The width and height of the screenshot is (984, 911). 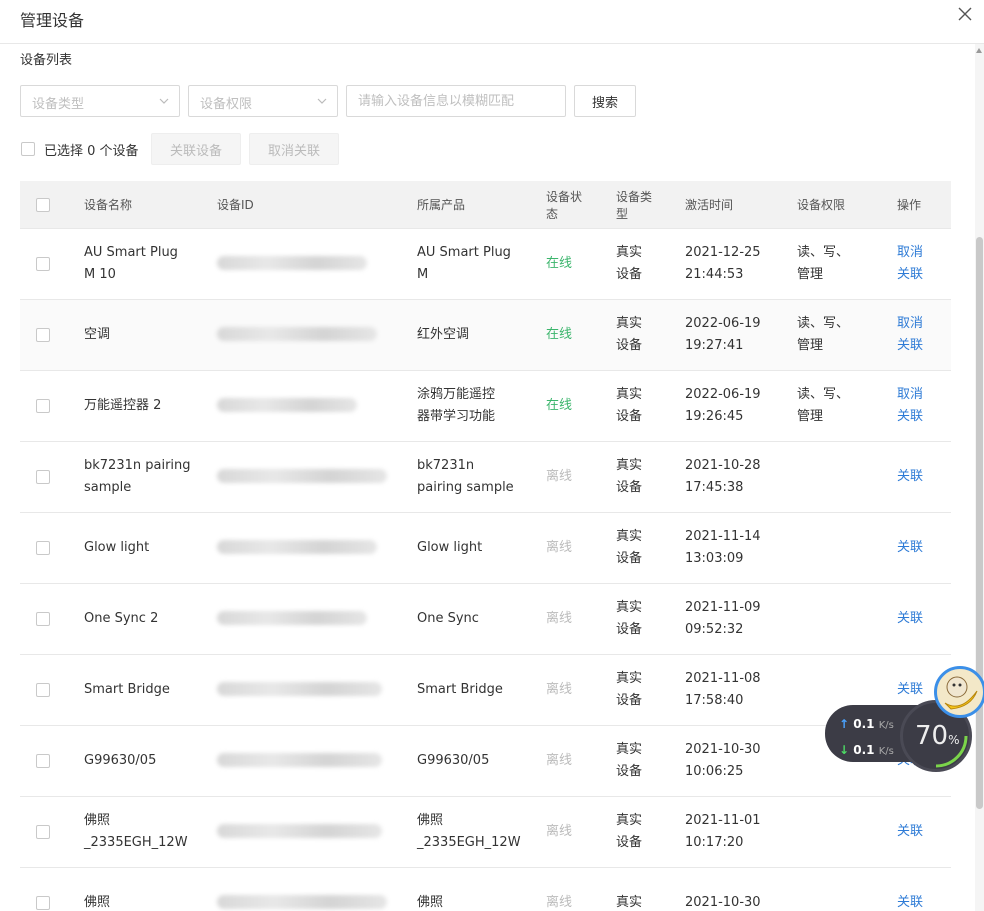 I want to click on row-device-name-line1: G99630/05, so click(x=120, y=760).